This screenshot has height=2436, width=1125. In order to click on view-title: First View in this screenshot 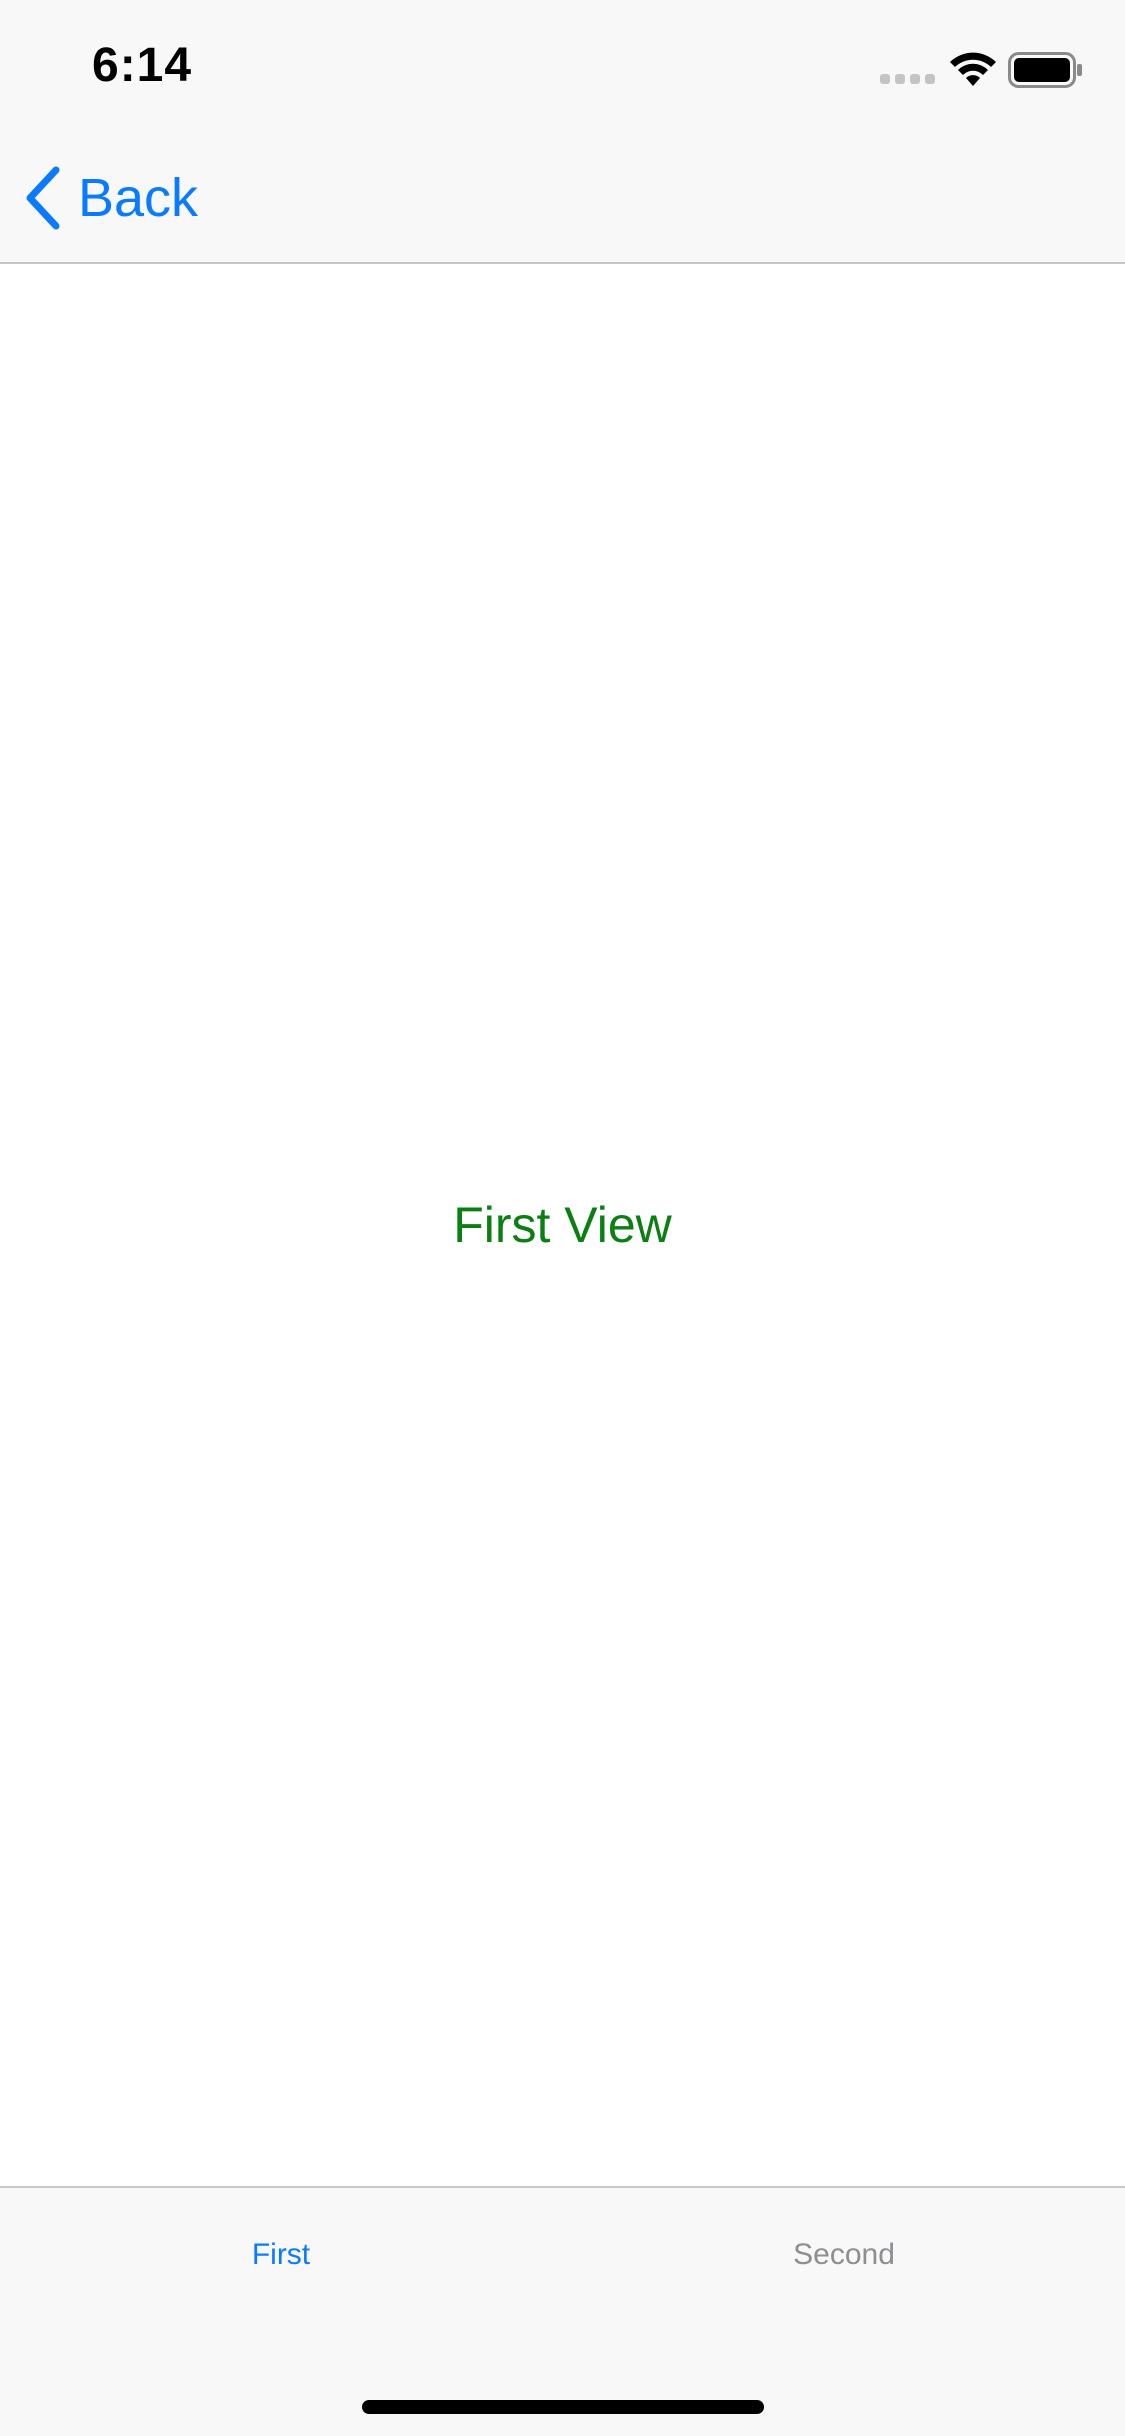, I will do `click(562, 1225)`.